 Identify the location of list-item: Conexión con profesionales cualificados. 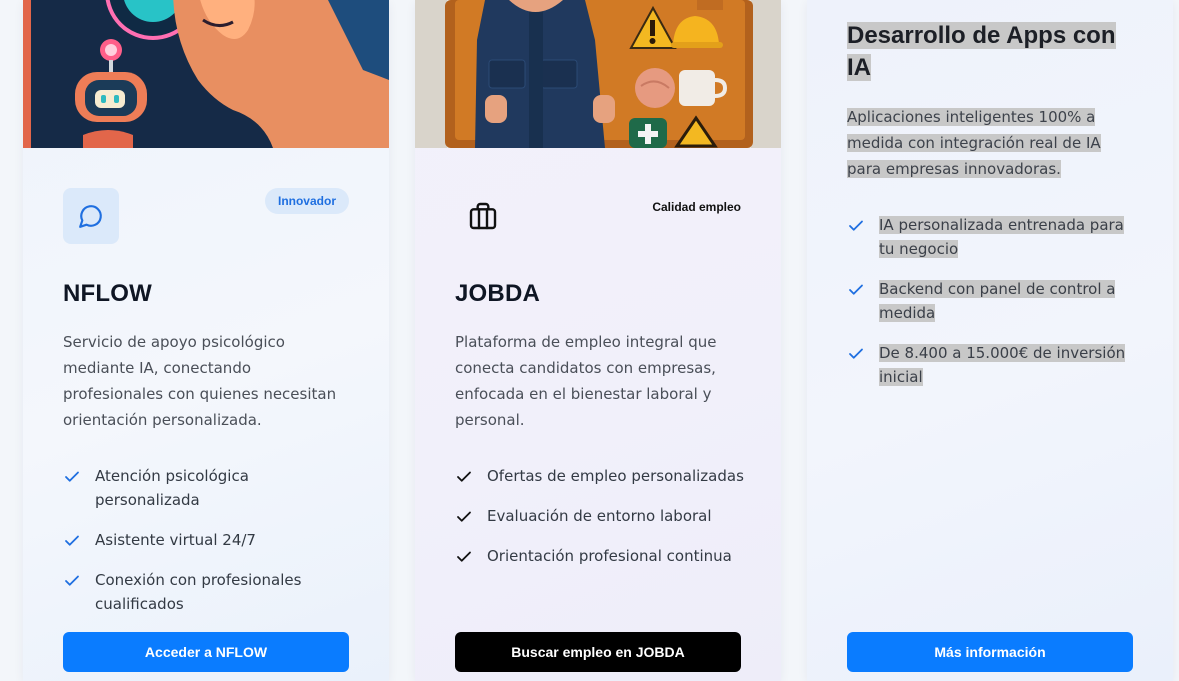
(210, 592).